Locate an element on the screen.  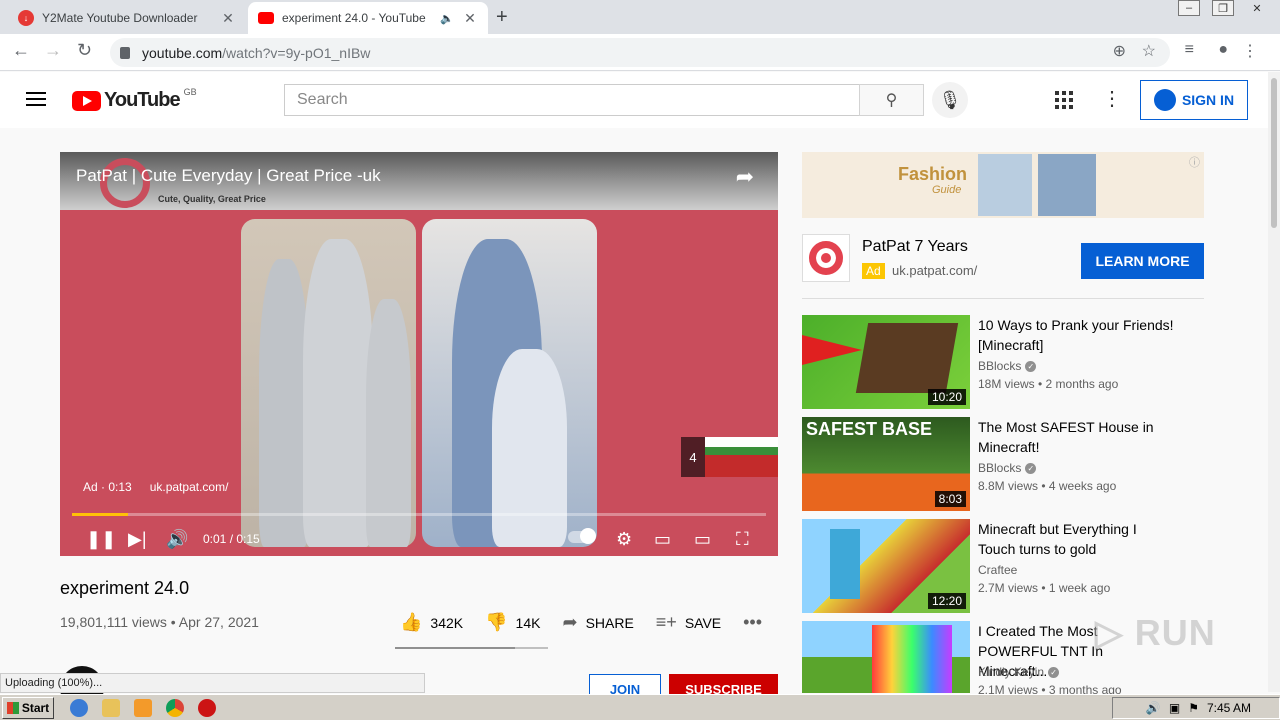
play-icon: ▷ is located at coordinates (1109, 632).